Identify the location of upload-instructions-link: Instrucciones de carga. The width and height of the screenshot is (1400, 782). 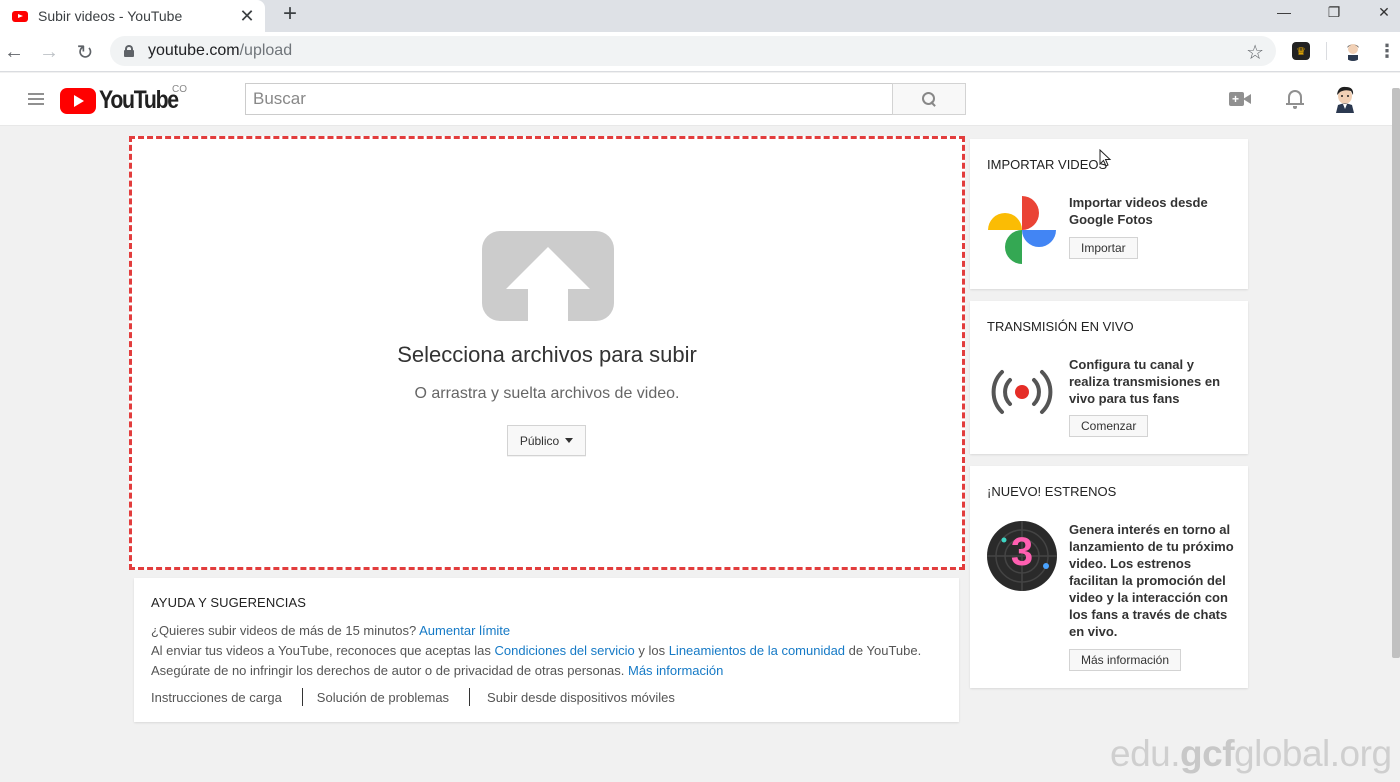
(216, 697).